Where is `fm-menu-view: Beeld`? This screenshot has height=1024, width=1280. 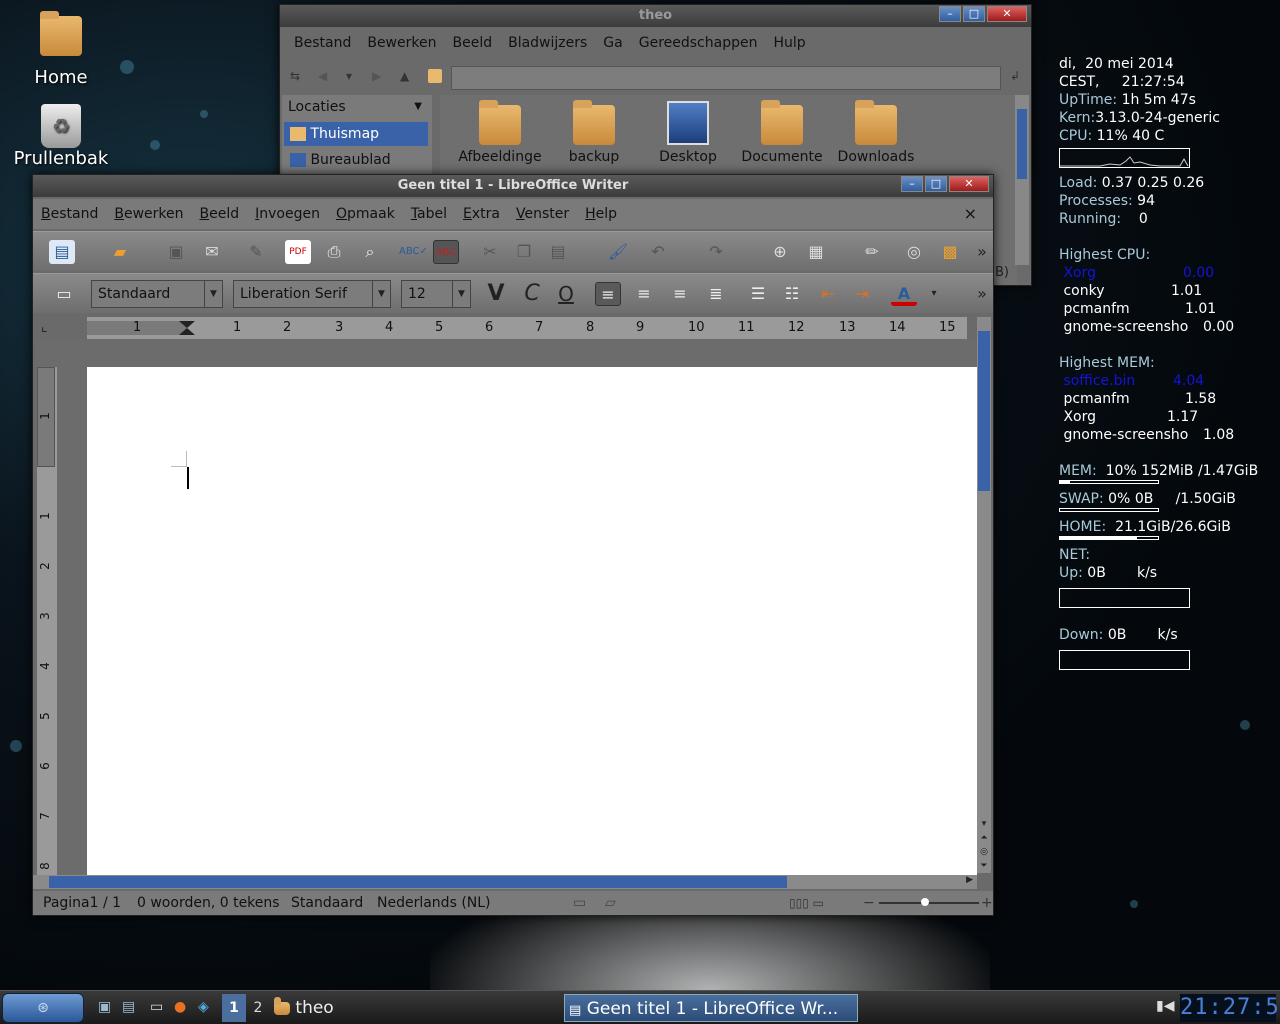
fm-menu-view: Beeld is located at coordinates (472, 43).